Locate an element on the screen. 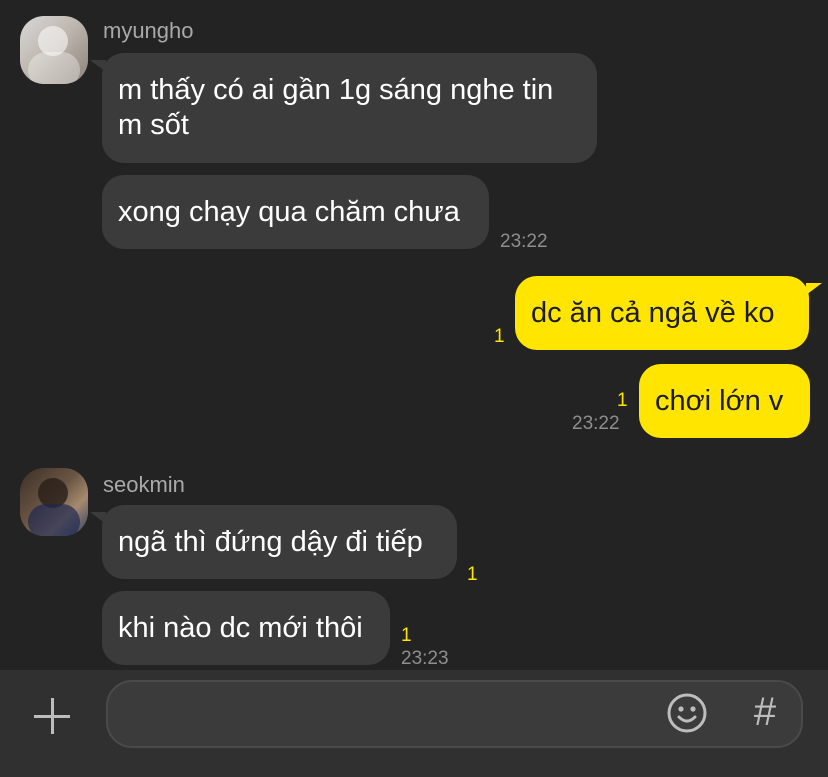 The height and width of the screenshot is (777, 828). hash-search-button: # is located at coordinates (765, 712).